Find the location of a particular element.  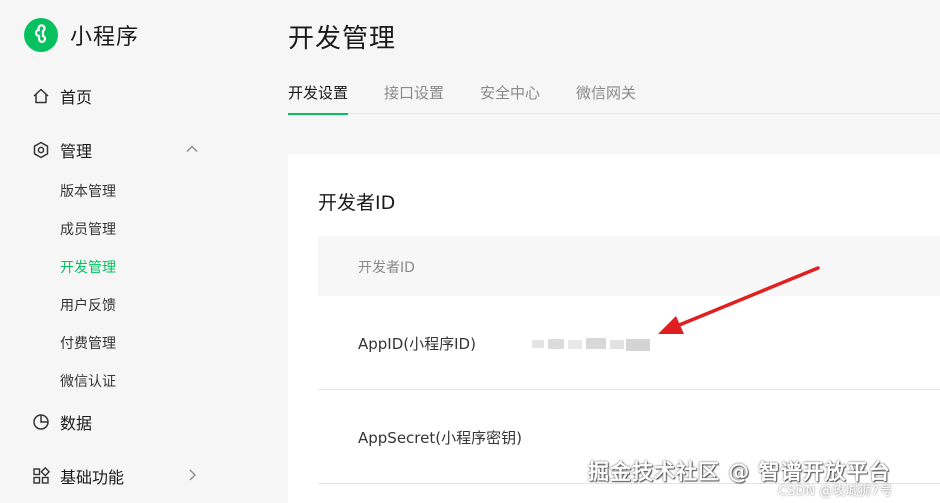

home-icon is located at coordinates (41, 96).